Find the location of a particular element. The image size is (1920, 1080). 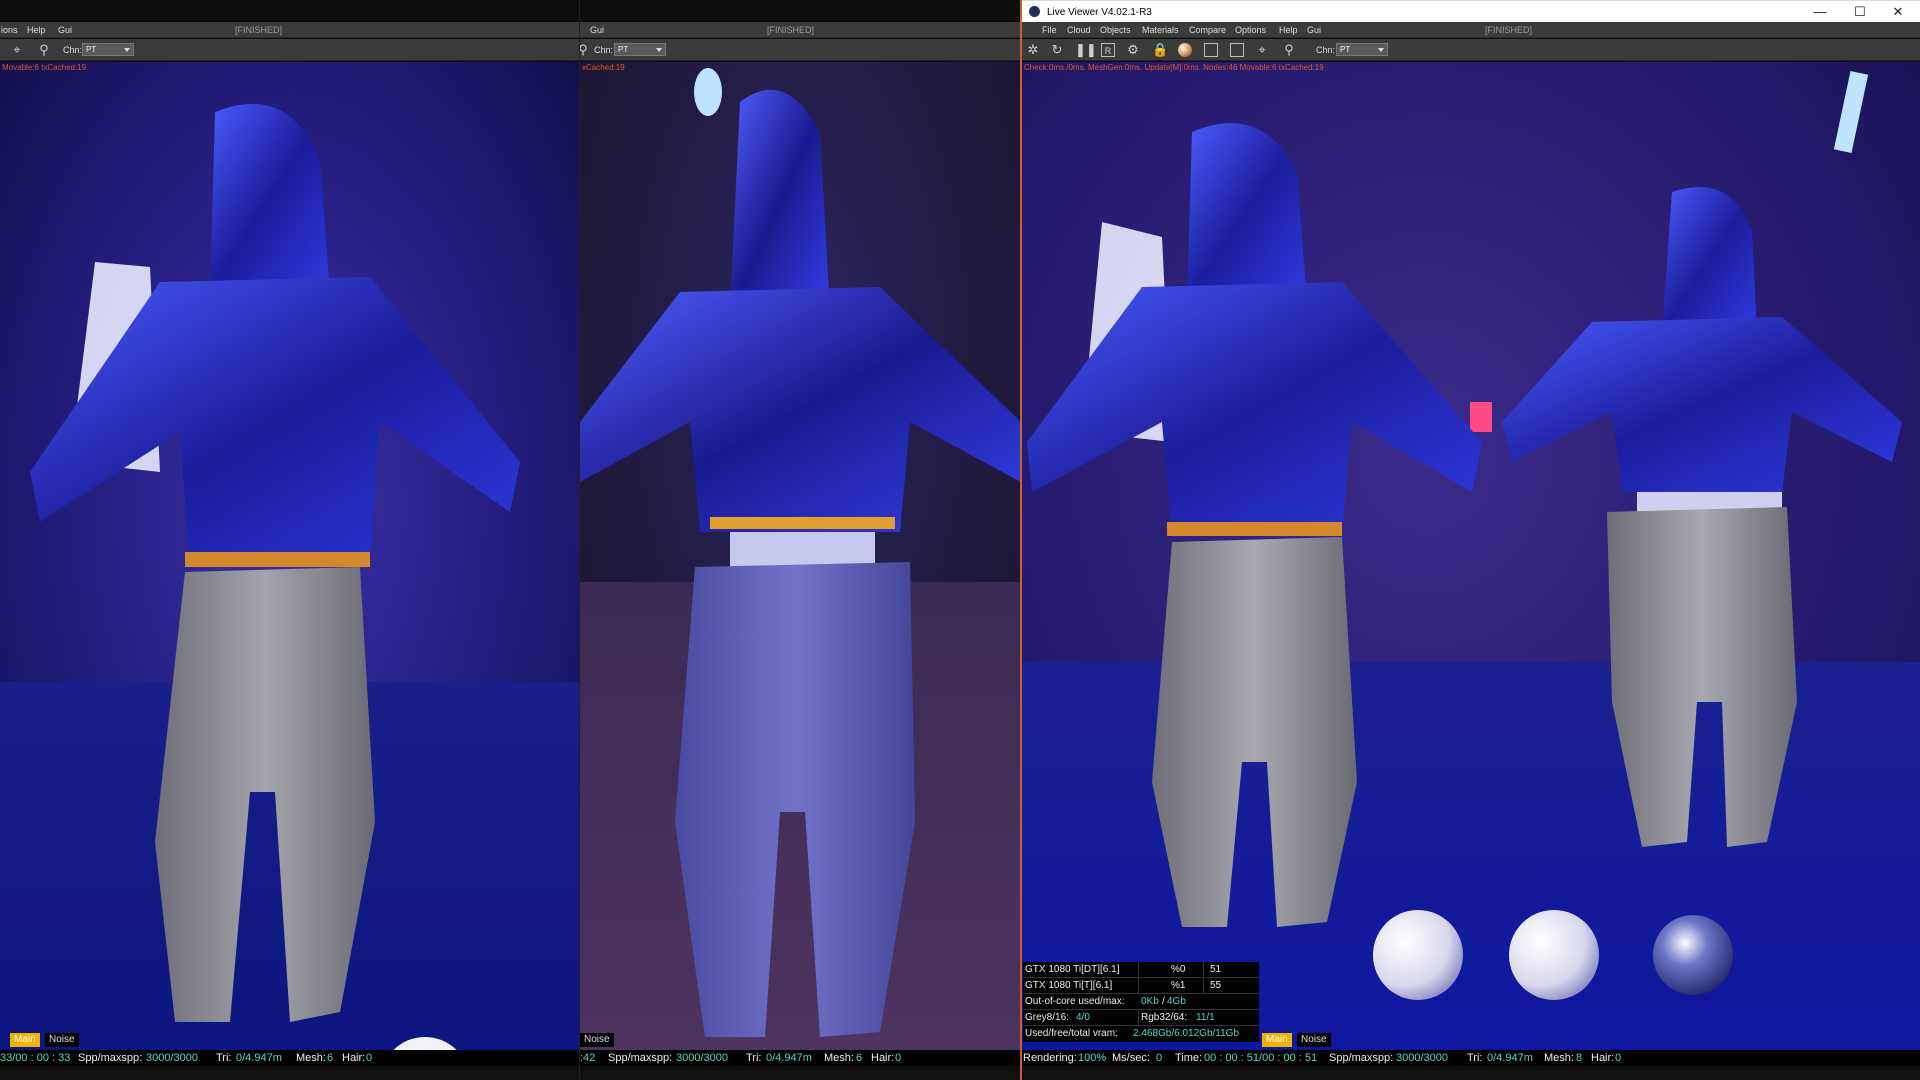

ms-label: Ms/sec: is located at coordinates (1131, 1058).